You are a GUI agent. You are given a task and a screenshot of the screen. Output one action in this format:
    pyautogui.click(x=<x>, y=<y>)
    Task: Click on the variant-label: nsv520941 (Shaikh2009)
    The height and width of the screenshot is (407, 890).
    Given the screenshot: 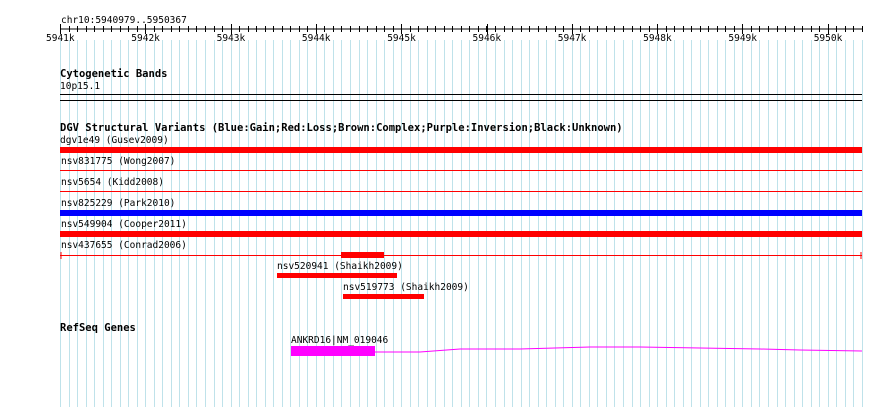 What is the action you would take?
    pyautogui.click(x=340, y=266)
    